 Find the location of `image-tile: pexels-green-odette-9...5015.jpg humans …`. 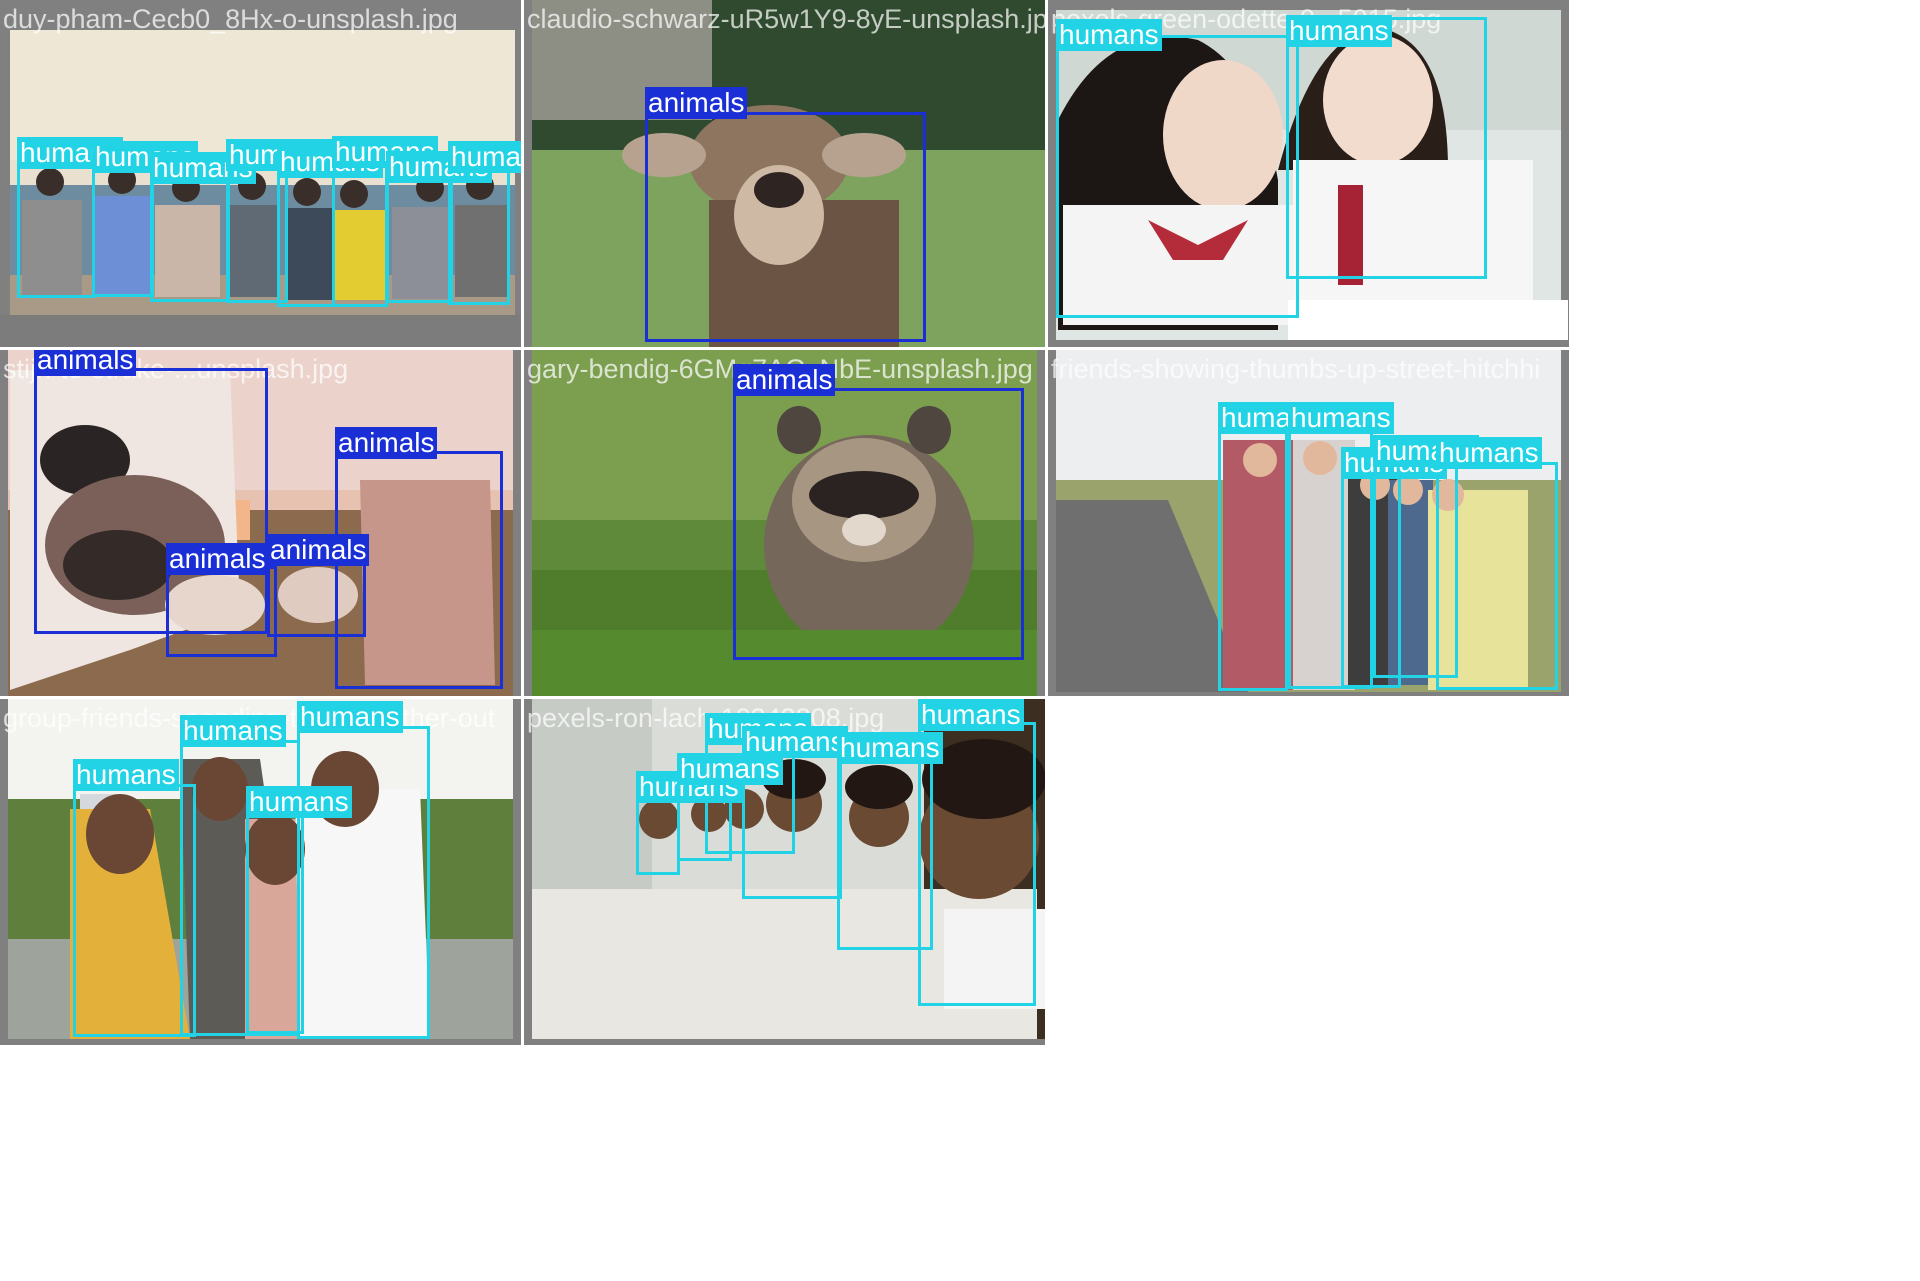

image-tile: pexels-green-odette-9...5015.jpg humans … is located at coordinates (1308, 173).